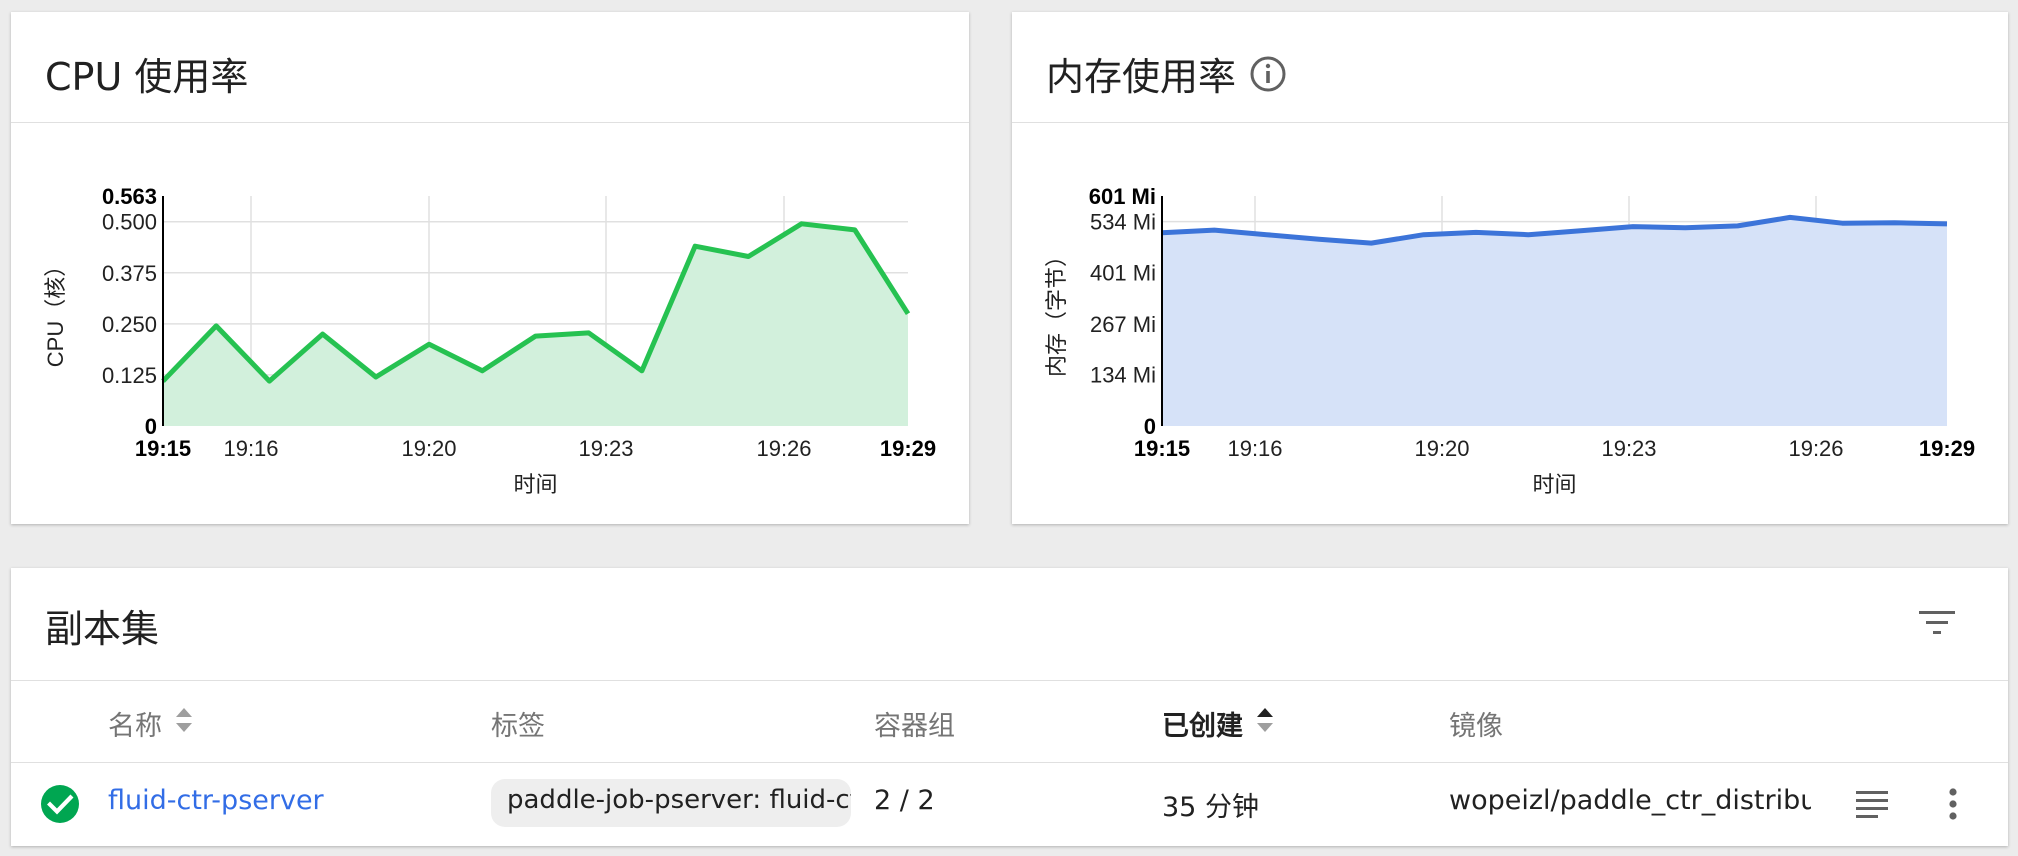 The width and height of the screenshot is (2018, 856). I want to click on memory-x-tick-label: 19:20, so click(1441, 448).